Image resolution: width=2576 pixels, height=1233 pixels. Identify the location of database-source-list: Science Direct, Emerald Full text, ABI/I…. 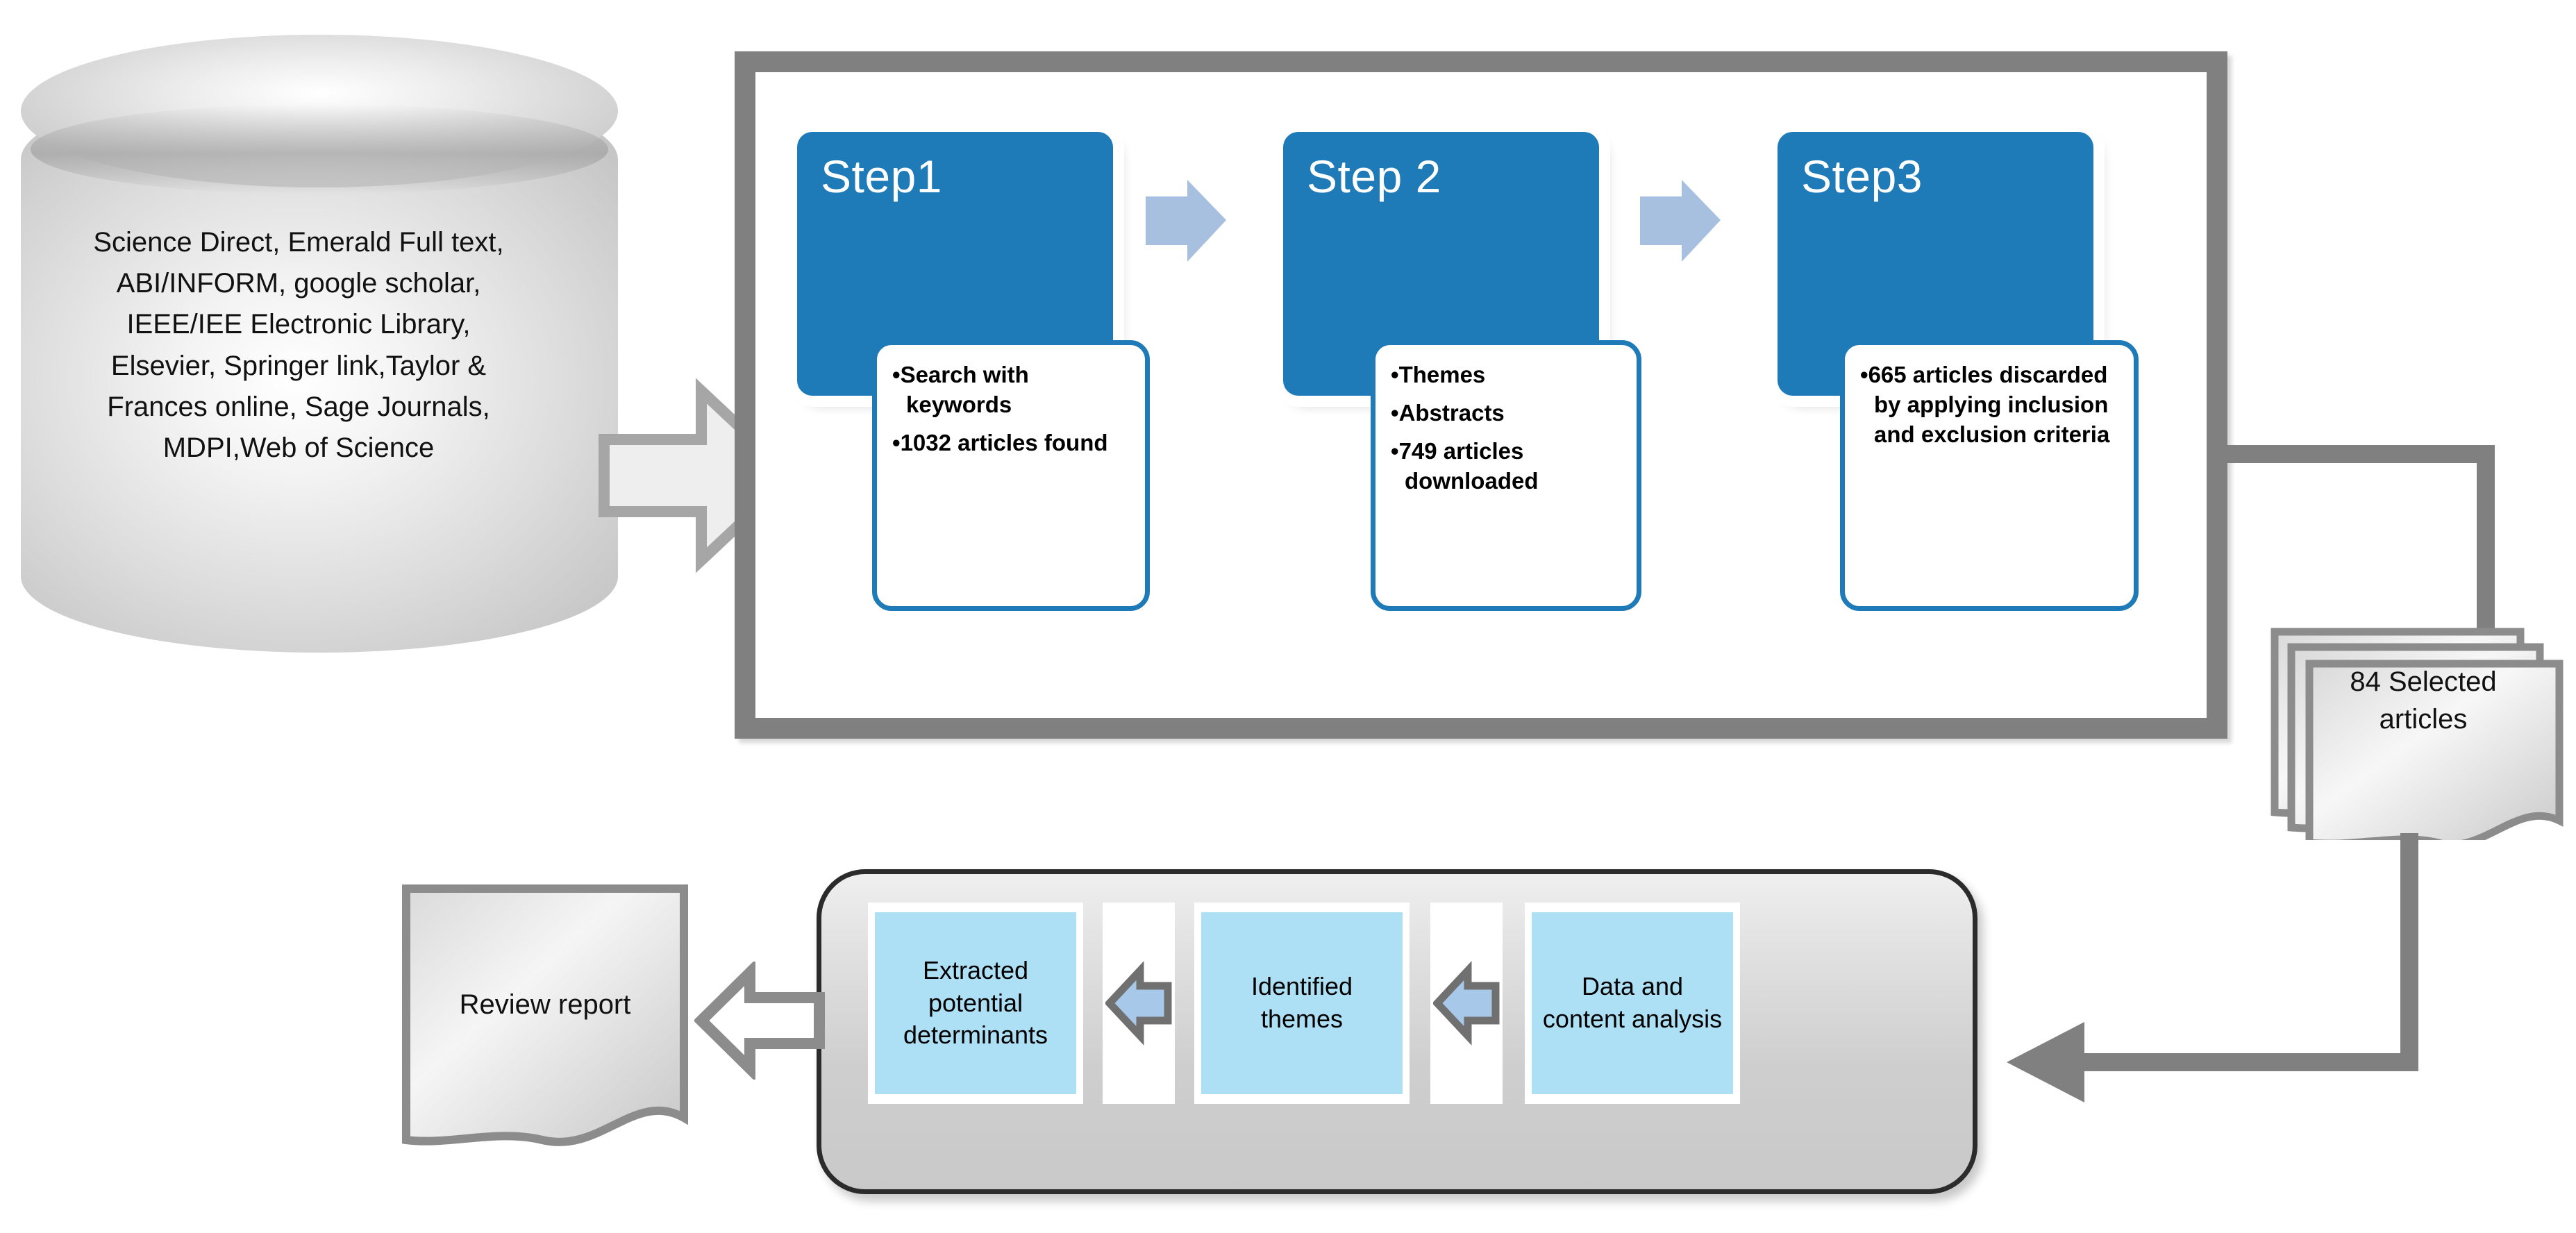
(298, 346).